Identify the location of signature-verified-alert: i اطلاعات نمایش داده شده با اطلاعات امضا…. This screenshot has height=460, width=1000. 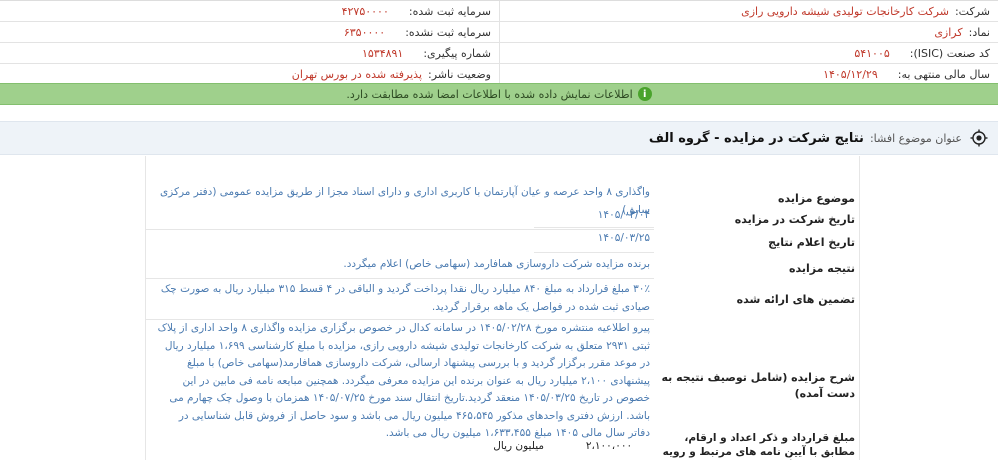
(499, 94).